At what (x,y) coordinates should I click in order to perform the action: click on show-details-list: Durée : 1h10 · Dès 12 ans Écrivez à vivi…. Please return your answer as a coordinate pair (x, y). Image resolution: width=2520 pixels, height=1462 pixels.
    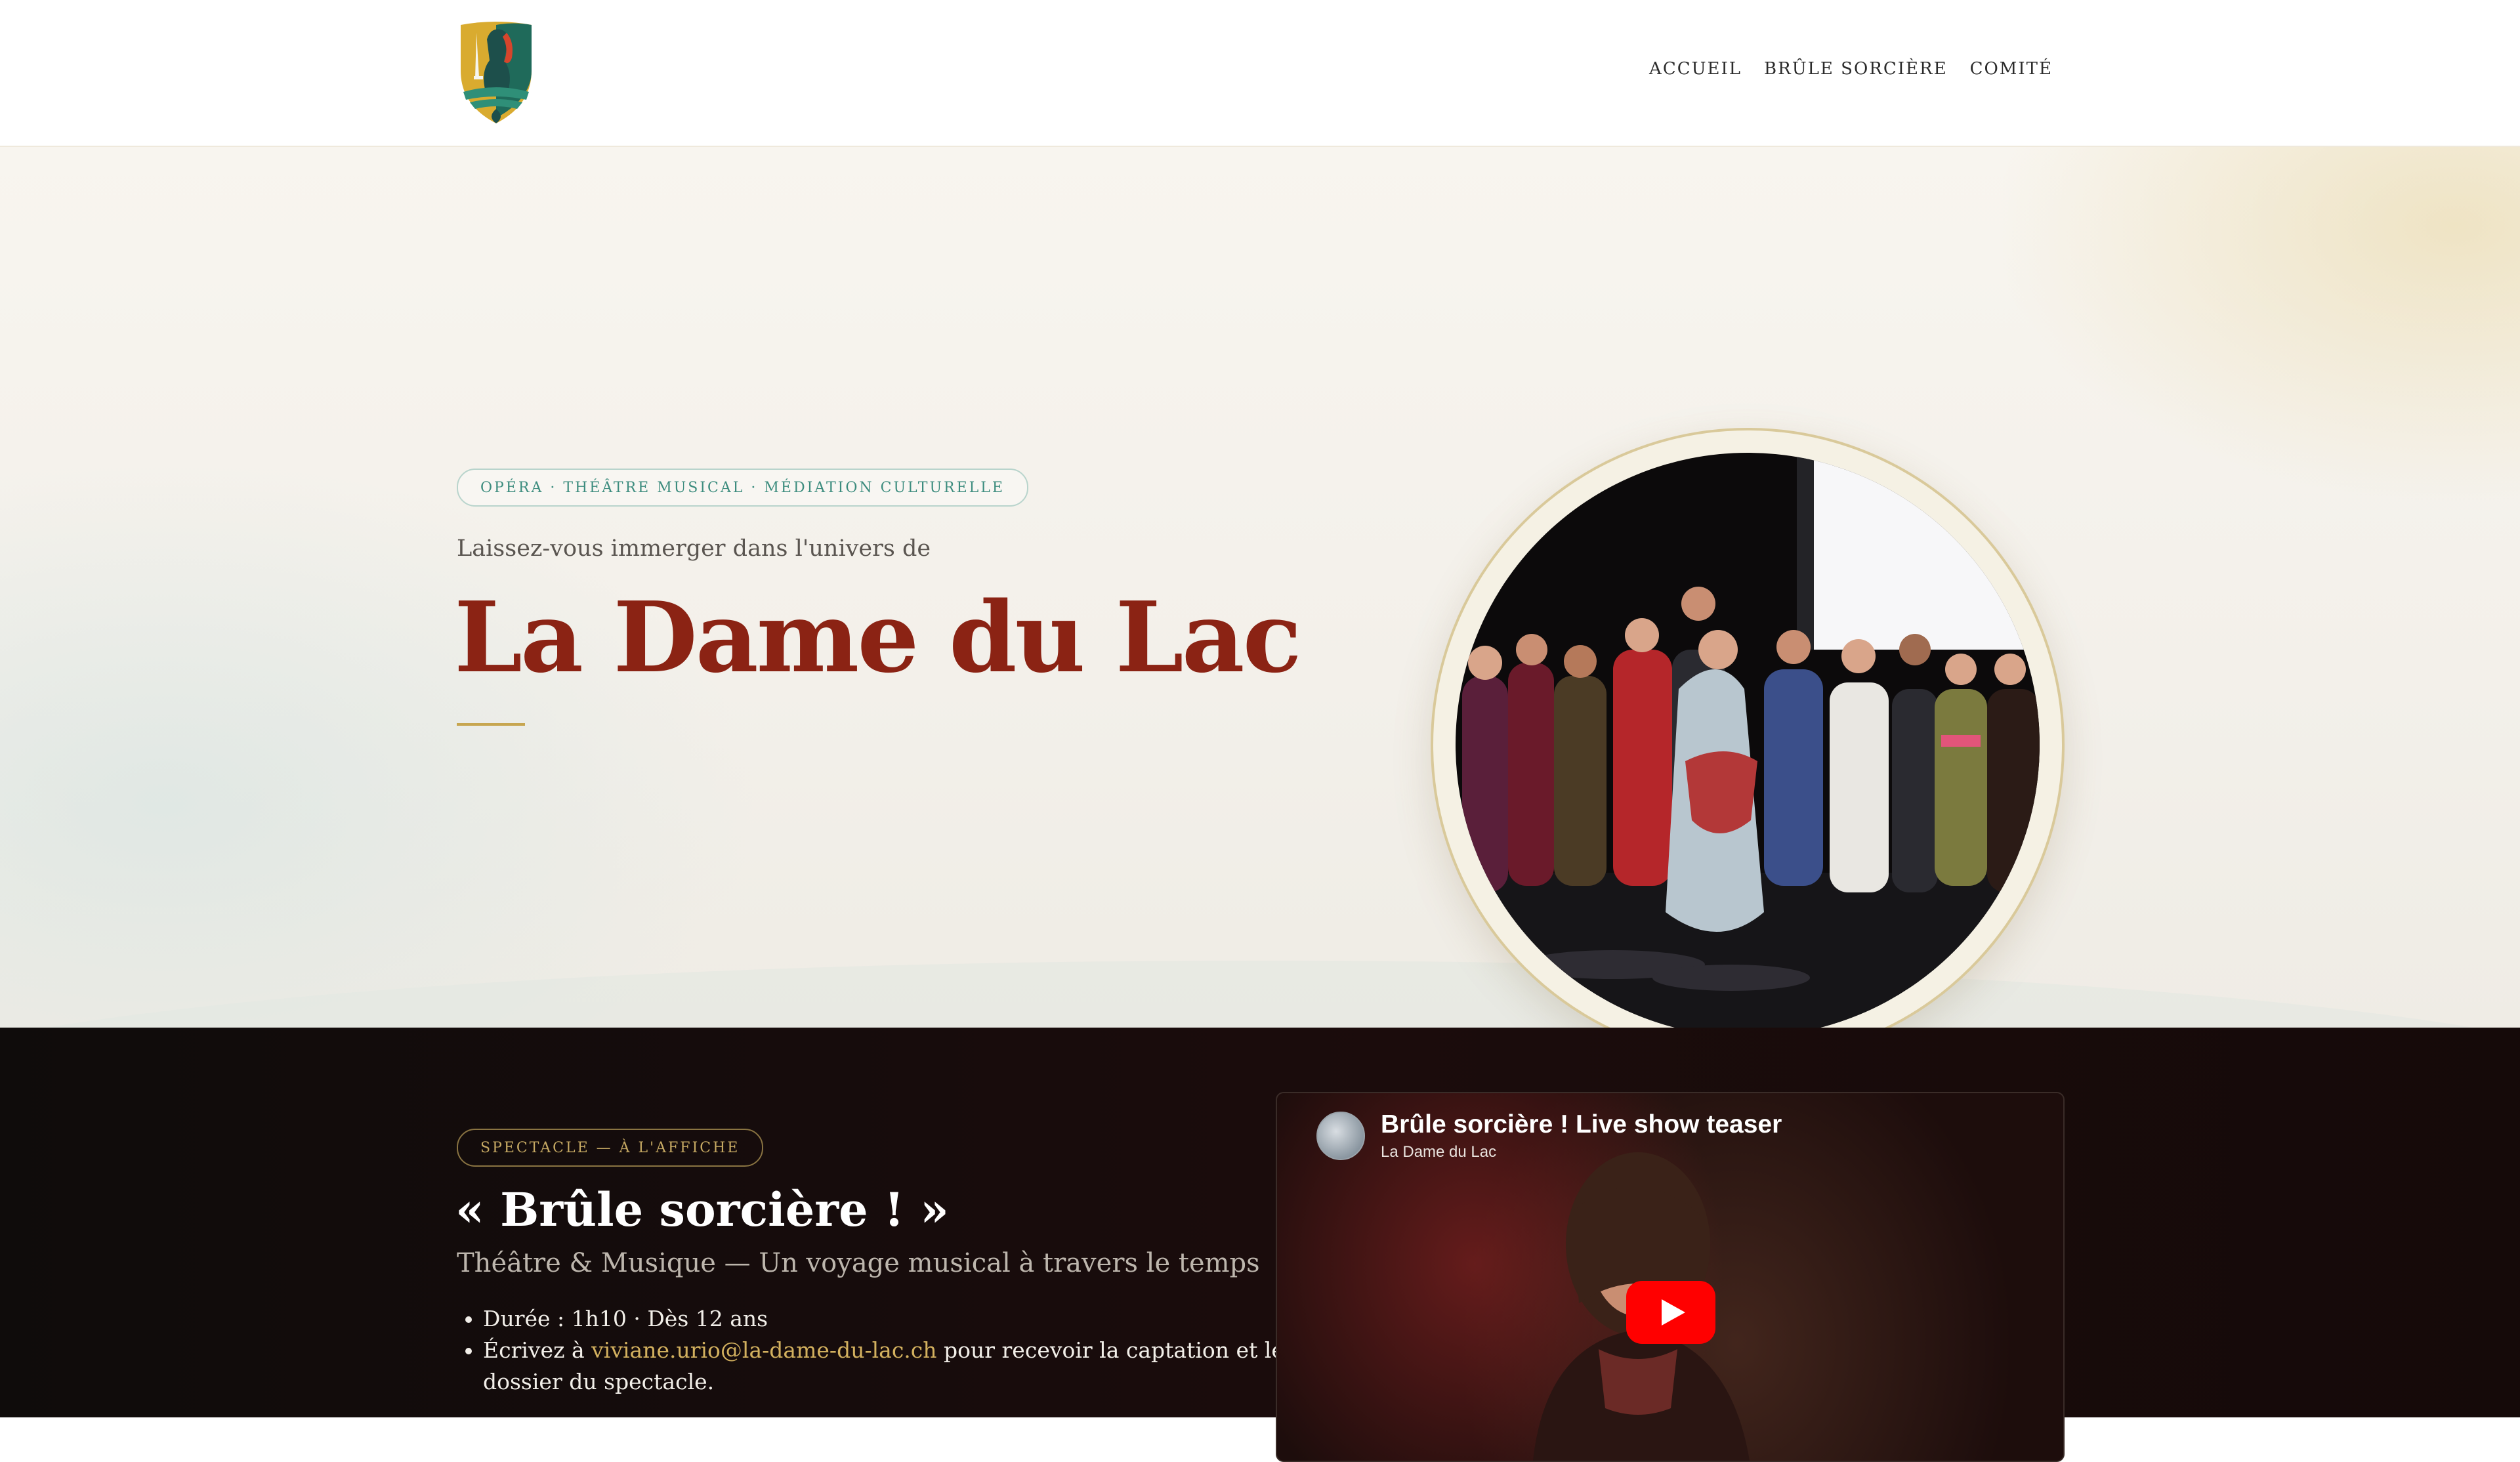
    Looking at the image, I should click on (873, 1350).